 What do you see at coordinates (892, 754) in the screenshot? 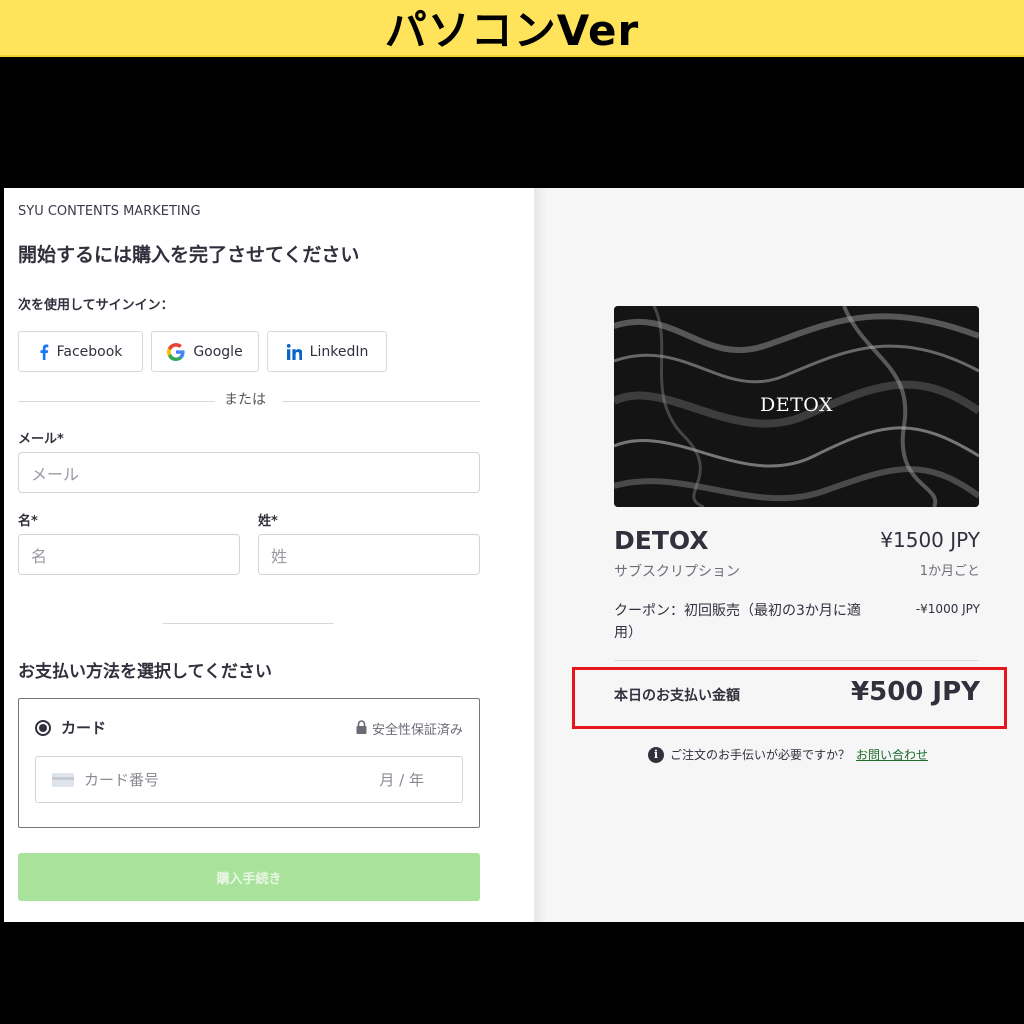
I see `contact-link: お問い合わせ` at bounding box center [892, 754].